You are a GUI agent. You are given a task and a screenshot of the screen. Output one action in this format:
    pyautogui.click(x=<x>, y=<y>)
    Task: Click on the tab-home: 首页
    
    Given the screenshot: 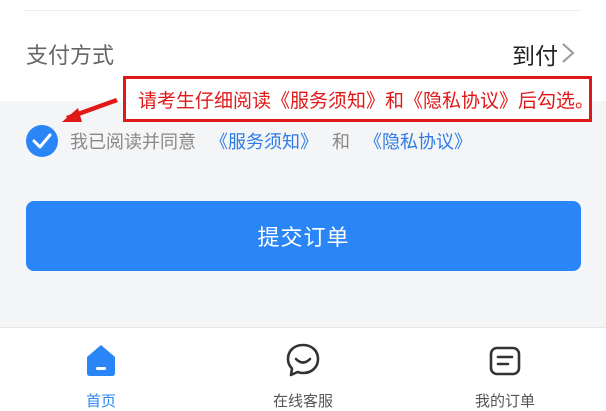 What is the action you would take?
    pyautogui.click(x=101, y=369)
    